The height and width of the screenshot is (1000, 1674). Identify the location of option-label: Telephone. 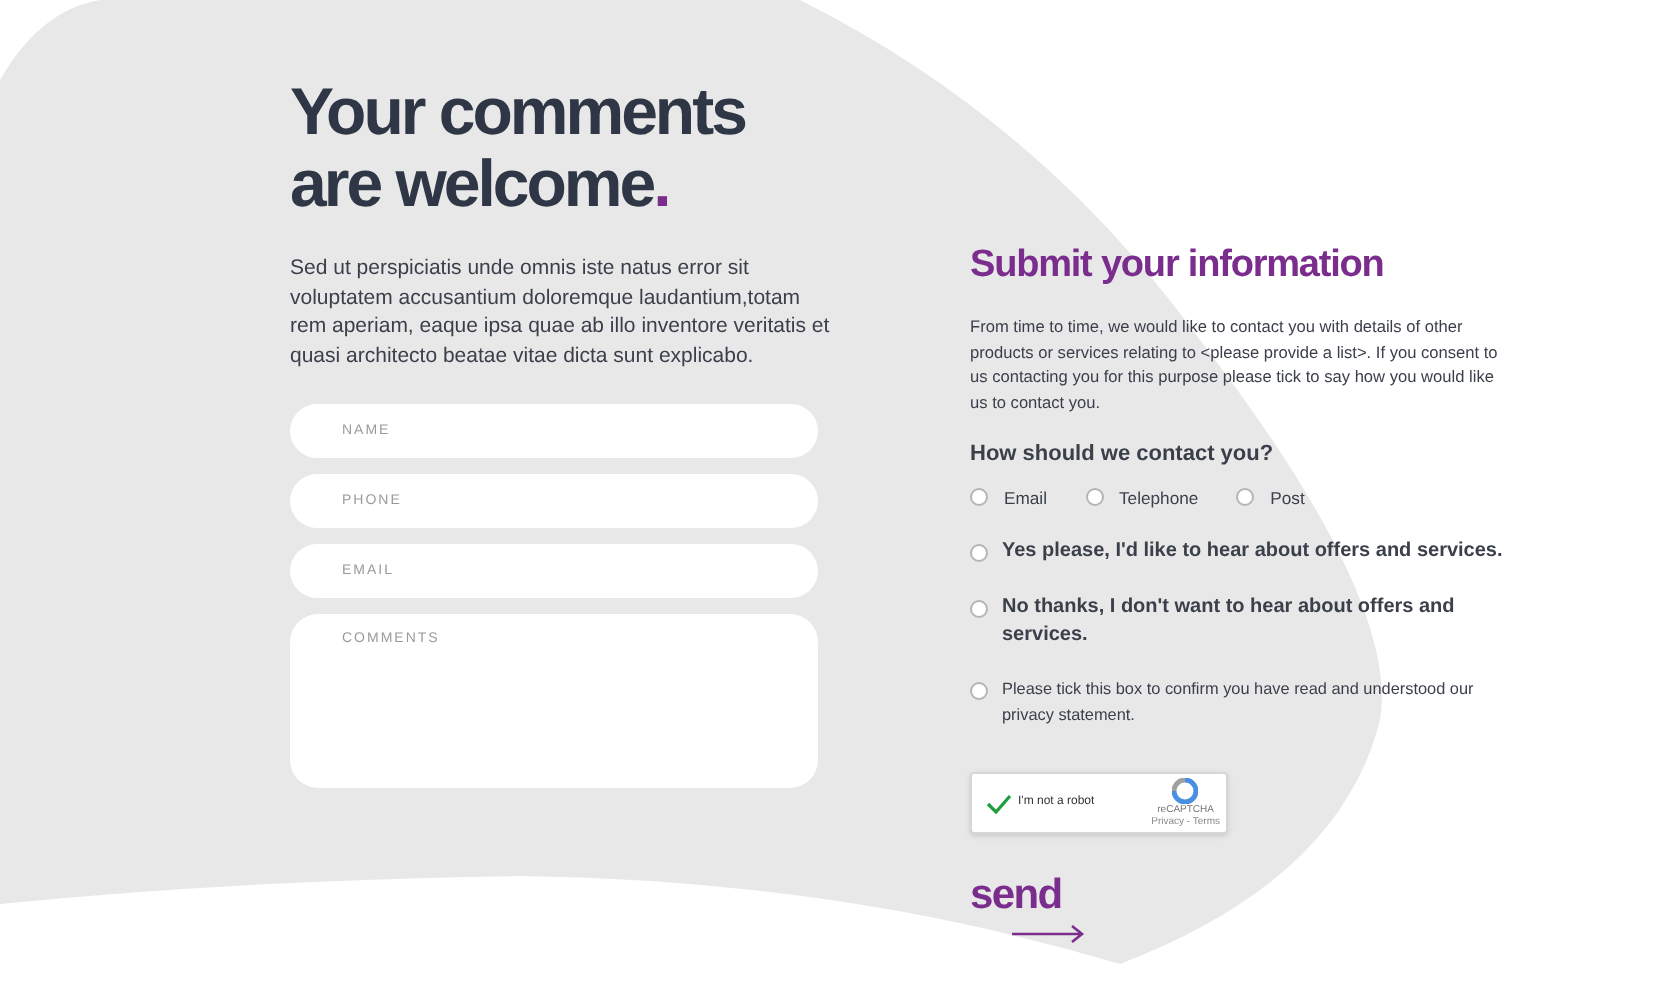
(1159, 498).